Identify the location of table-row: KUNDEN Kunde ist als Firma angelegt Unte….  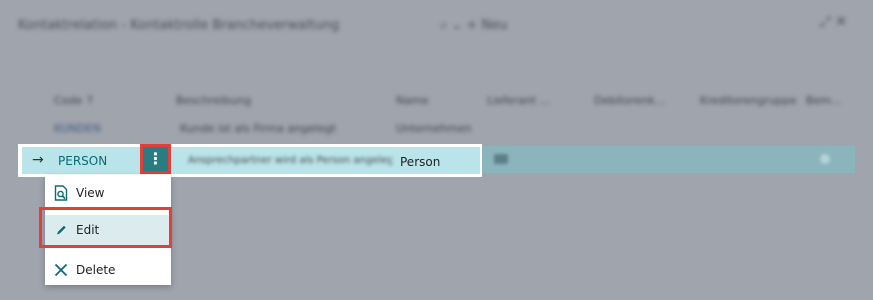
(436, 130).